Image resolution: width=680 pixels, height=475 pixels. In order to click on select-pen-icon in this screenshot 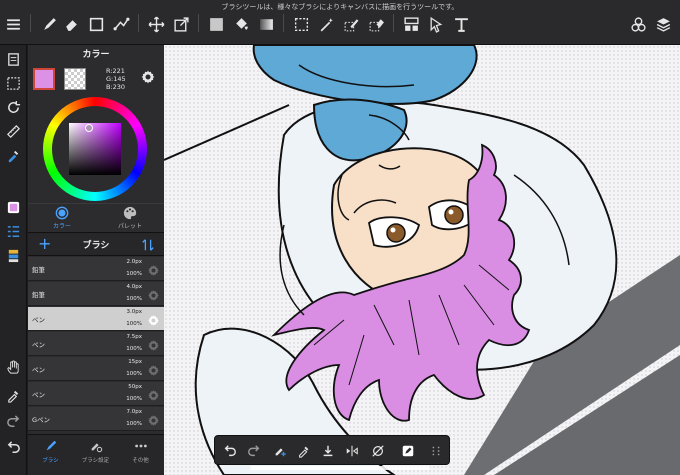, I will do `click(351, 24)`.